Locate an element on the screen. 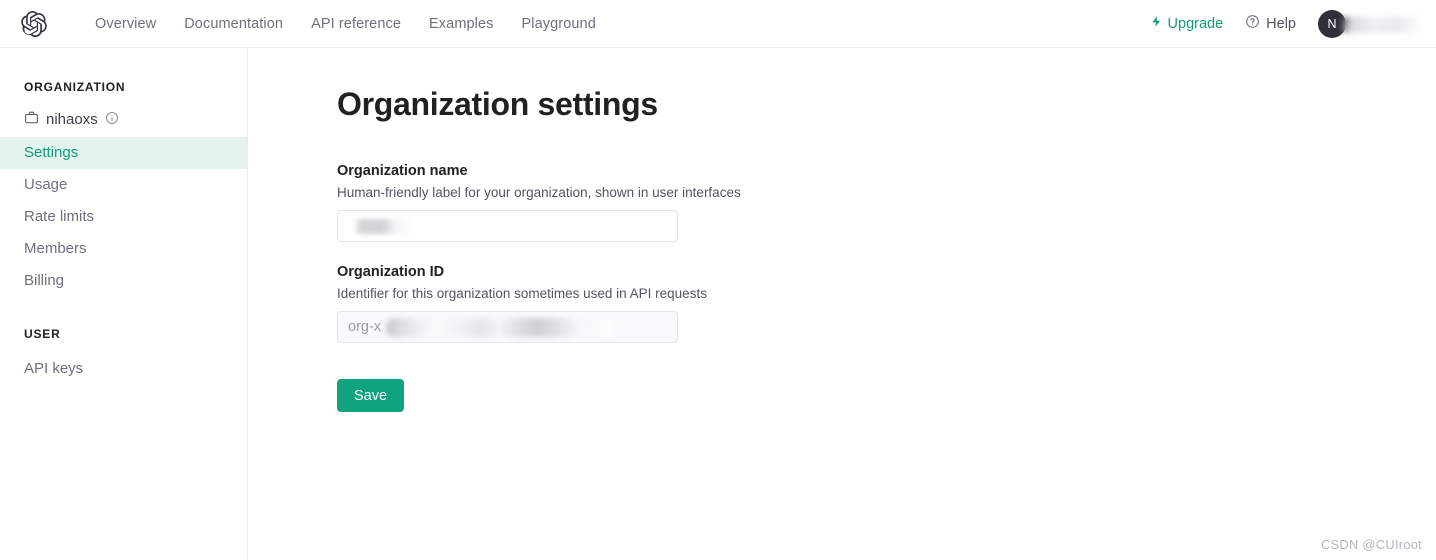 The width and height of the screenshot is (1436, 560). organization-id-value: org-x is located at coordinates (365, 327).